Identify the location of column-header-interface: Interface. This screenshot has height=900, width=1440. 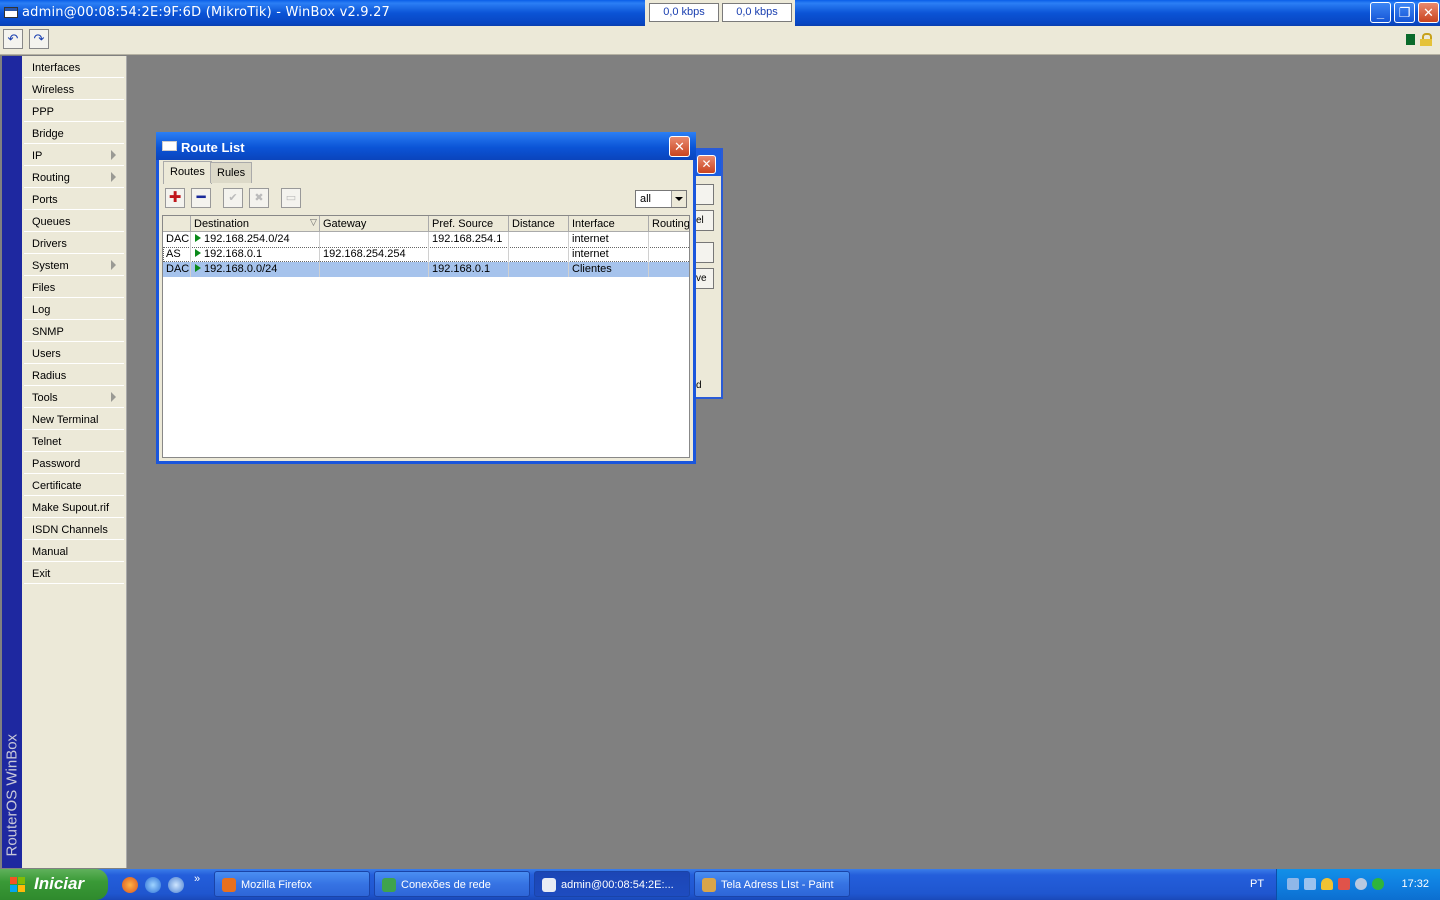
(609, 224).